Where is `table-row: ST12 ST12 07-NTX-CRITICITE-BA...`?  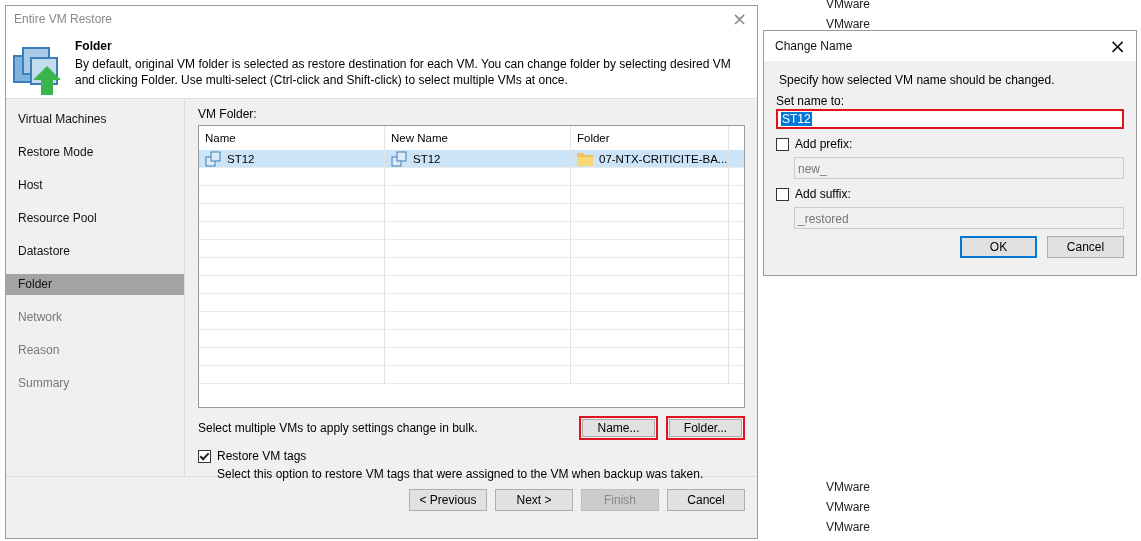 table-row: ST12 ST12 07-NTX-CRITICITE-BA... is located at coordinates (471, 159).